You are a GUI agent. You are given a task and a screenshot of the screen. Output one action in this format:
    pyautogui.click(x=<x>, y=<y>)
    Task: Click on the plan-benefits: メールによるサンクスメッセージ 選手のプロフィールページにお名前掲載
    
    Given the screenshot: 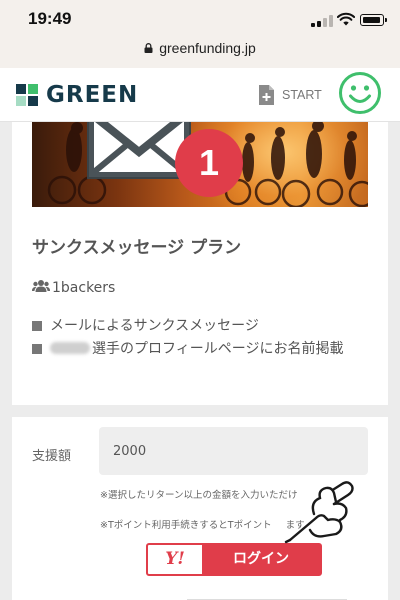 What is the action you would take?
    pyautogui.click(x=202, y=338)
    